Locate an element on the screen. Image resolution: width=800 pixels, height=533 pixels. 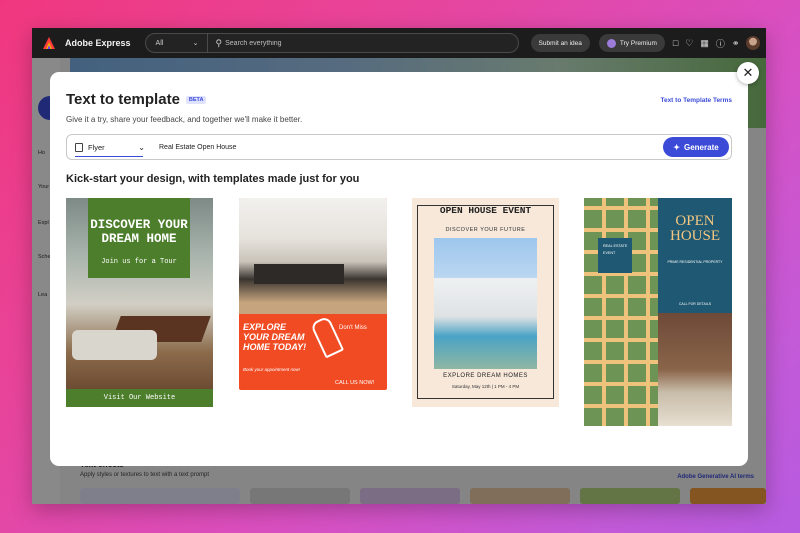
template-date: Saturday, May 12th | 1 PM - 4 PM is located at coordinates (485, 386).